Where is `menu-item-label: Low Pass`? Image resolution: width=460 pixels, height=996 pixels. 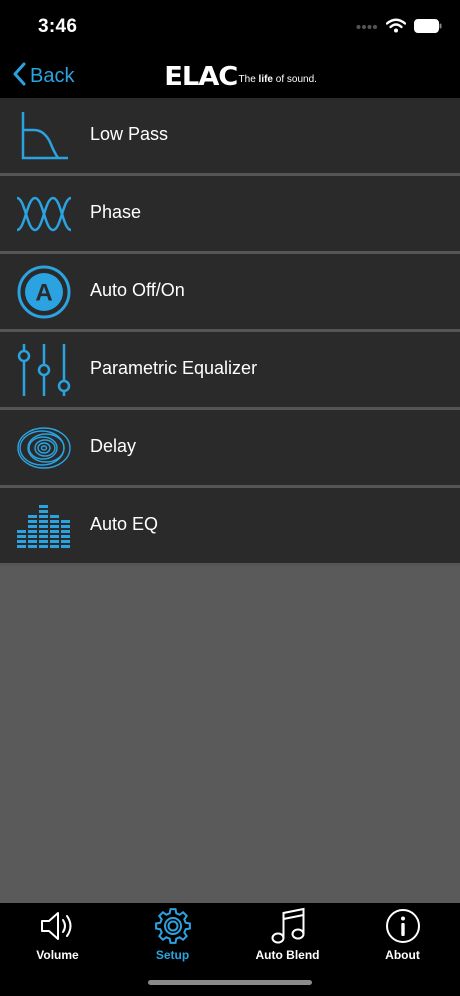 menu-item-label: Low Pass is located at coordinates (129, 134).